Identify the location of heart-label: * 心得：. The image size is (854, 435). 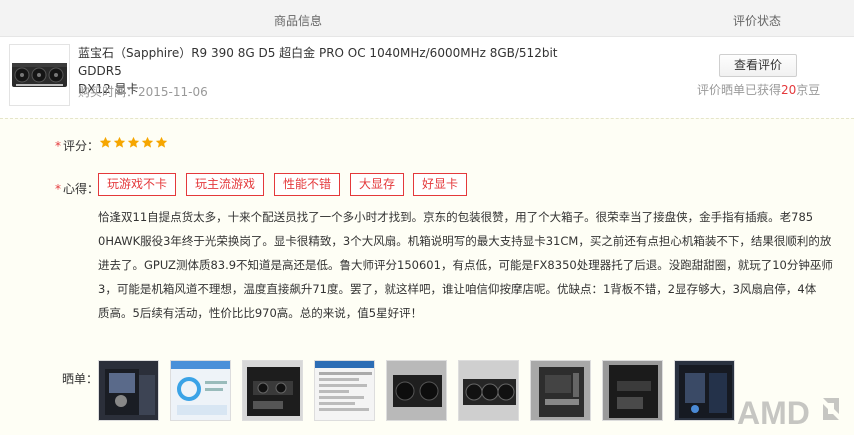
(77, 188).